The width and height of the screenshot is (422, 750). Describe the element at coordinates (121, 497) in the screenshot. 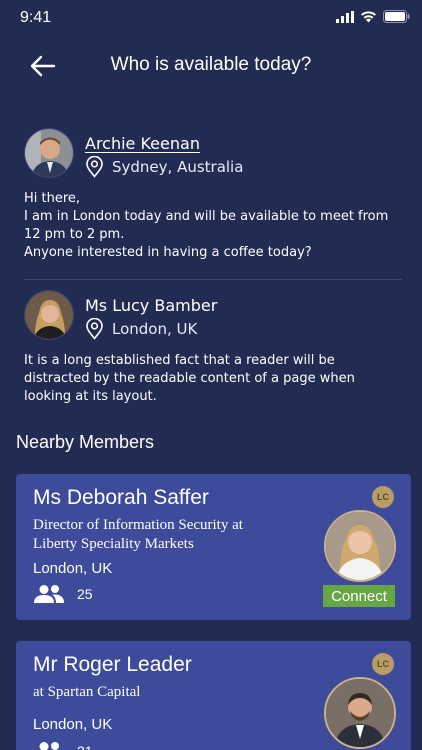

I see `member-name: Ms Deborah Saffer` at that location.